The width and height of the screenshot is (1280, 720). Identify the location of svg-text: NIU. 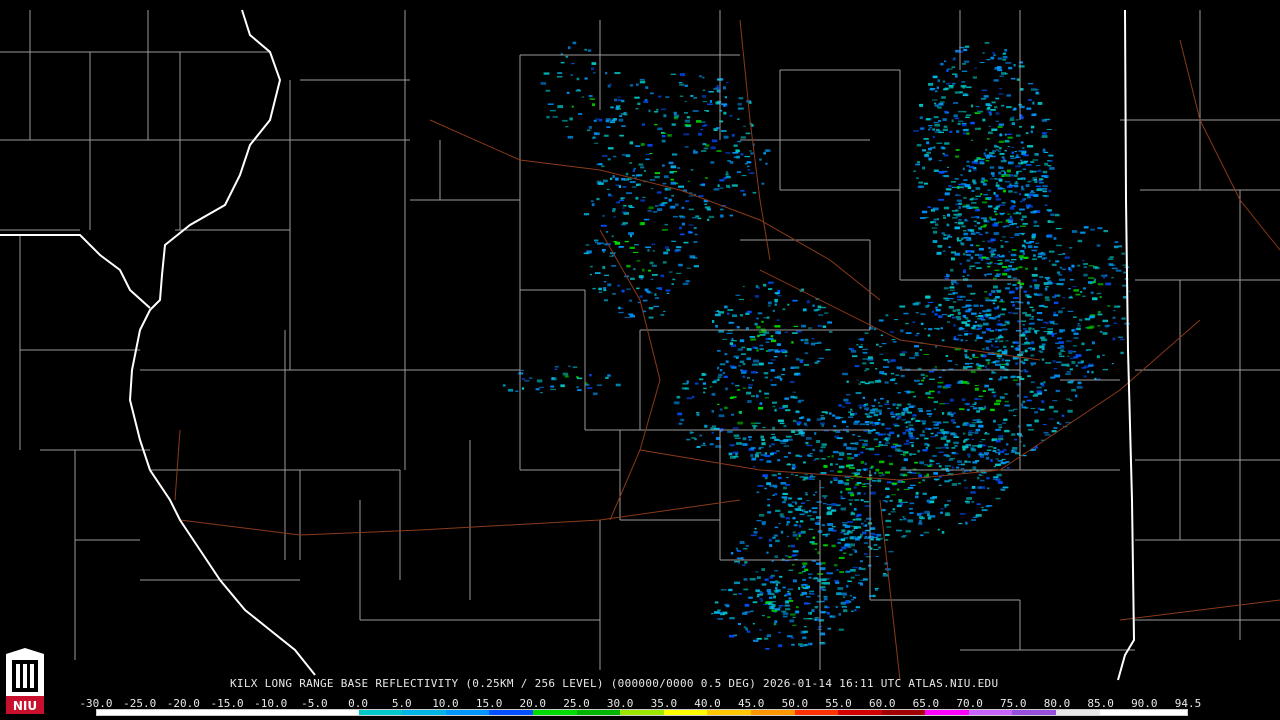
(25, 706).